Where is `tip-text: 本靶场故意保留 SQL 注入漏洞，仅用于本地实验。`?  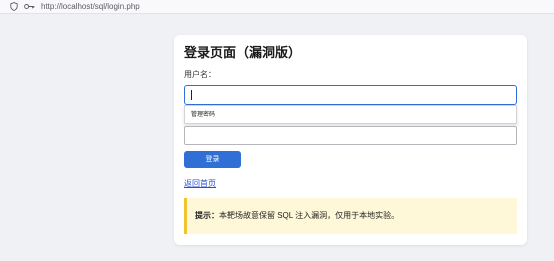 tip-text: 本靶场故意保留 SQL 注入漏洞，仅用于本地实验。 is located at coordinates (309, 215).